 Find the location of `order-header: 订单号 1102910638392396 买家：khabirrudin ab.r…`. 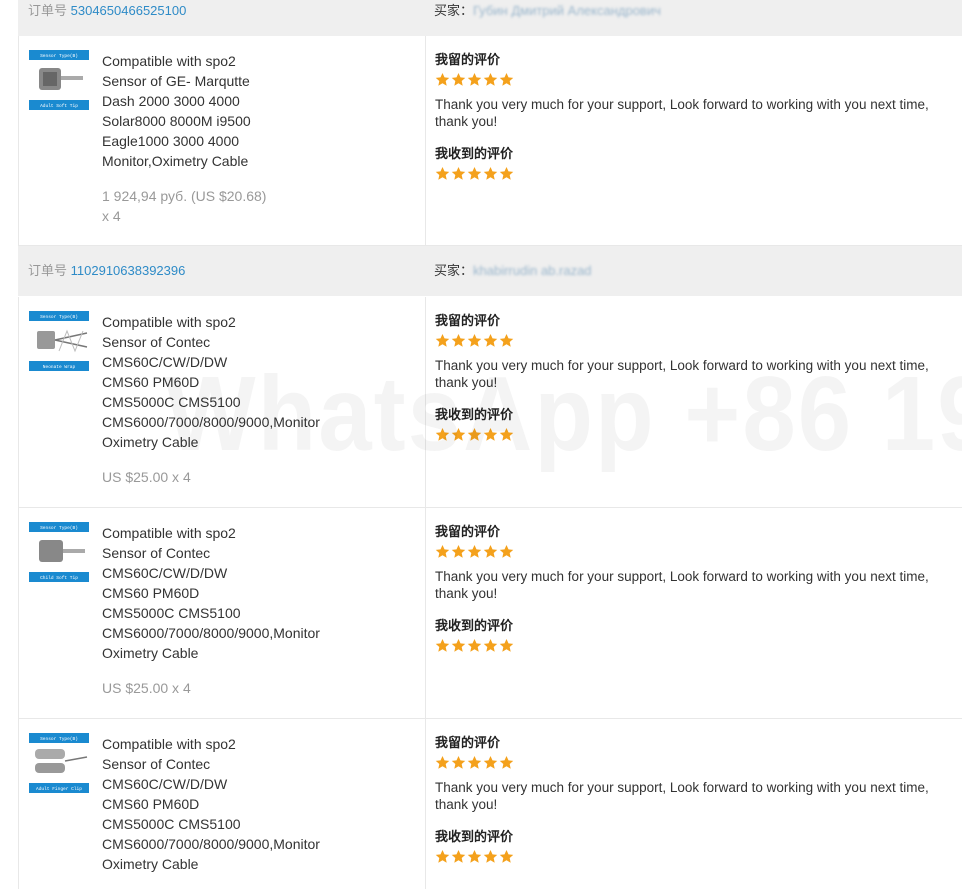

order-header: 订单号 1102910638392396 买家：khabirrudin ab.r… is located at coordinates (490, 271).